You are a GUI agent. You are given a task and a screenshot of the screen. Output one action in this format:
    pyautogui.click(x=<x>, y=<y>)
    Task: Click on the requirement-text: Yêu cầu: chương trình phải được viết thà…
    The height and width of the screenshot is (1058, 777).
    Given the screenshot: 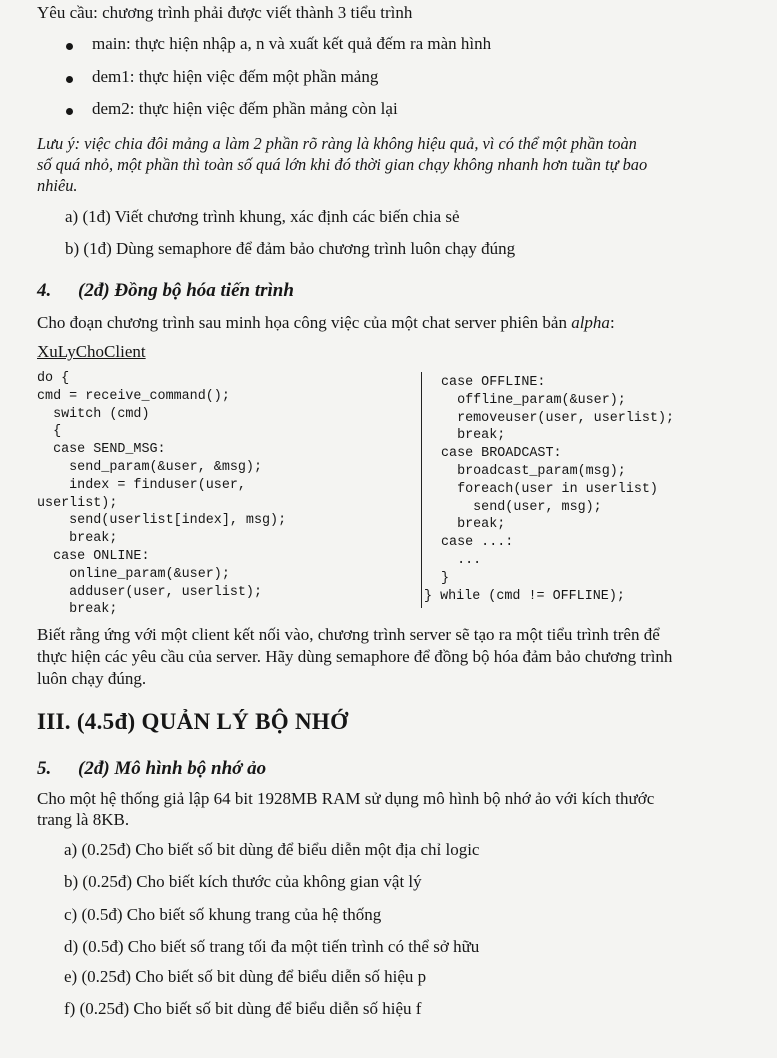 What is the action you would take?
    pyautogui.click(x=225, y=12)
    